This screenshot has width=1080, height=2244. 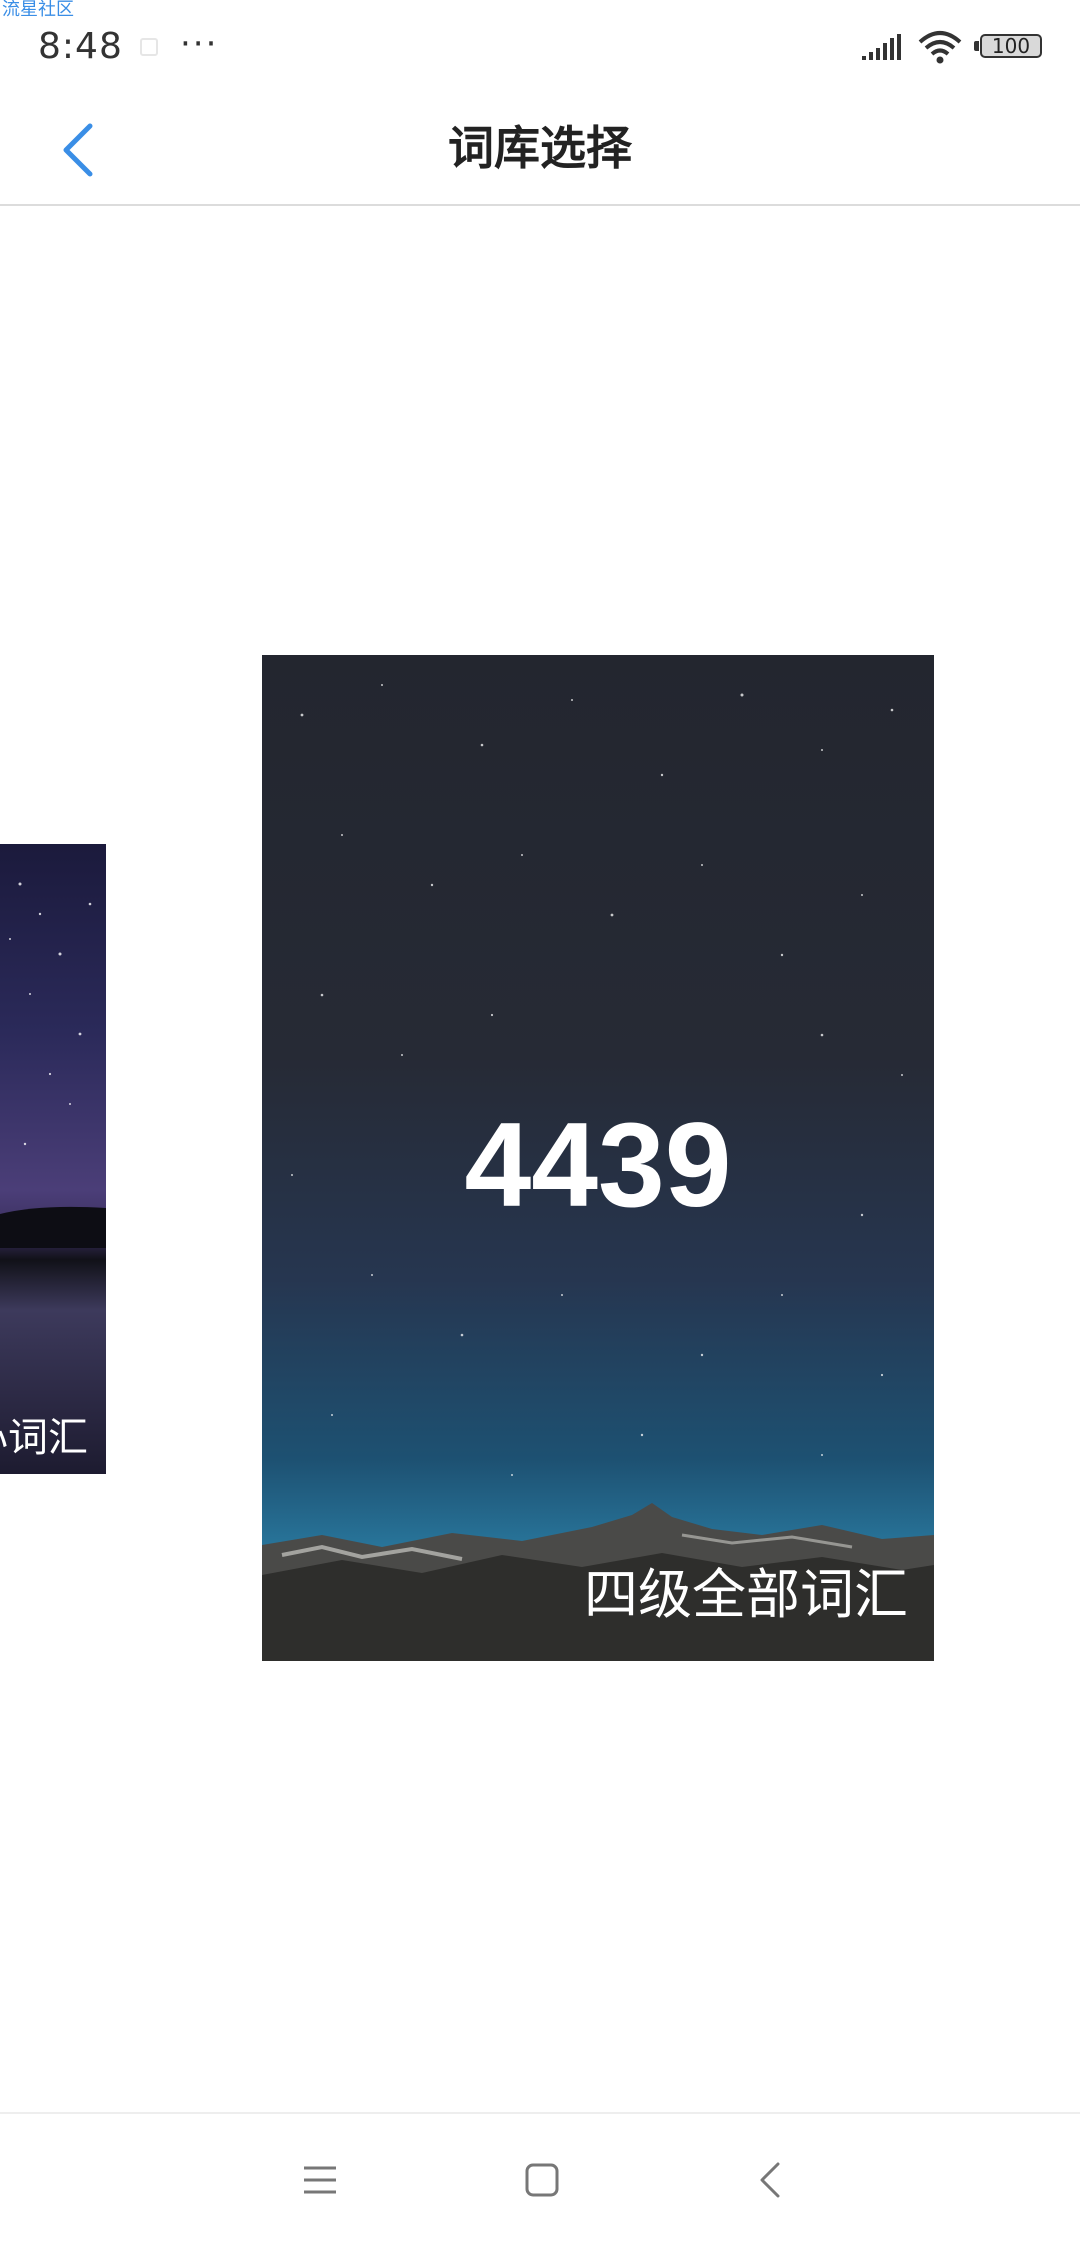 I want to click on chevron-left-icon, so click(x=770, y=2180).